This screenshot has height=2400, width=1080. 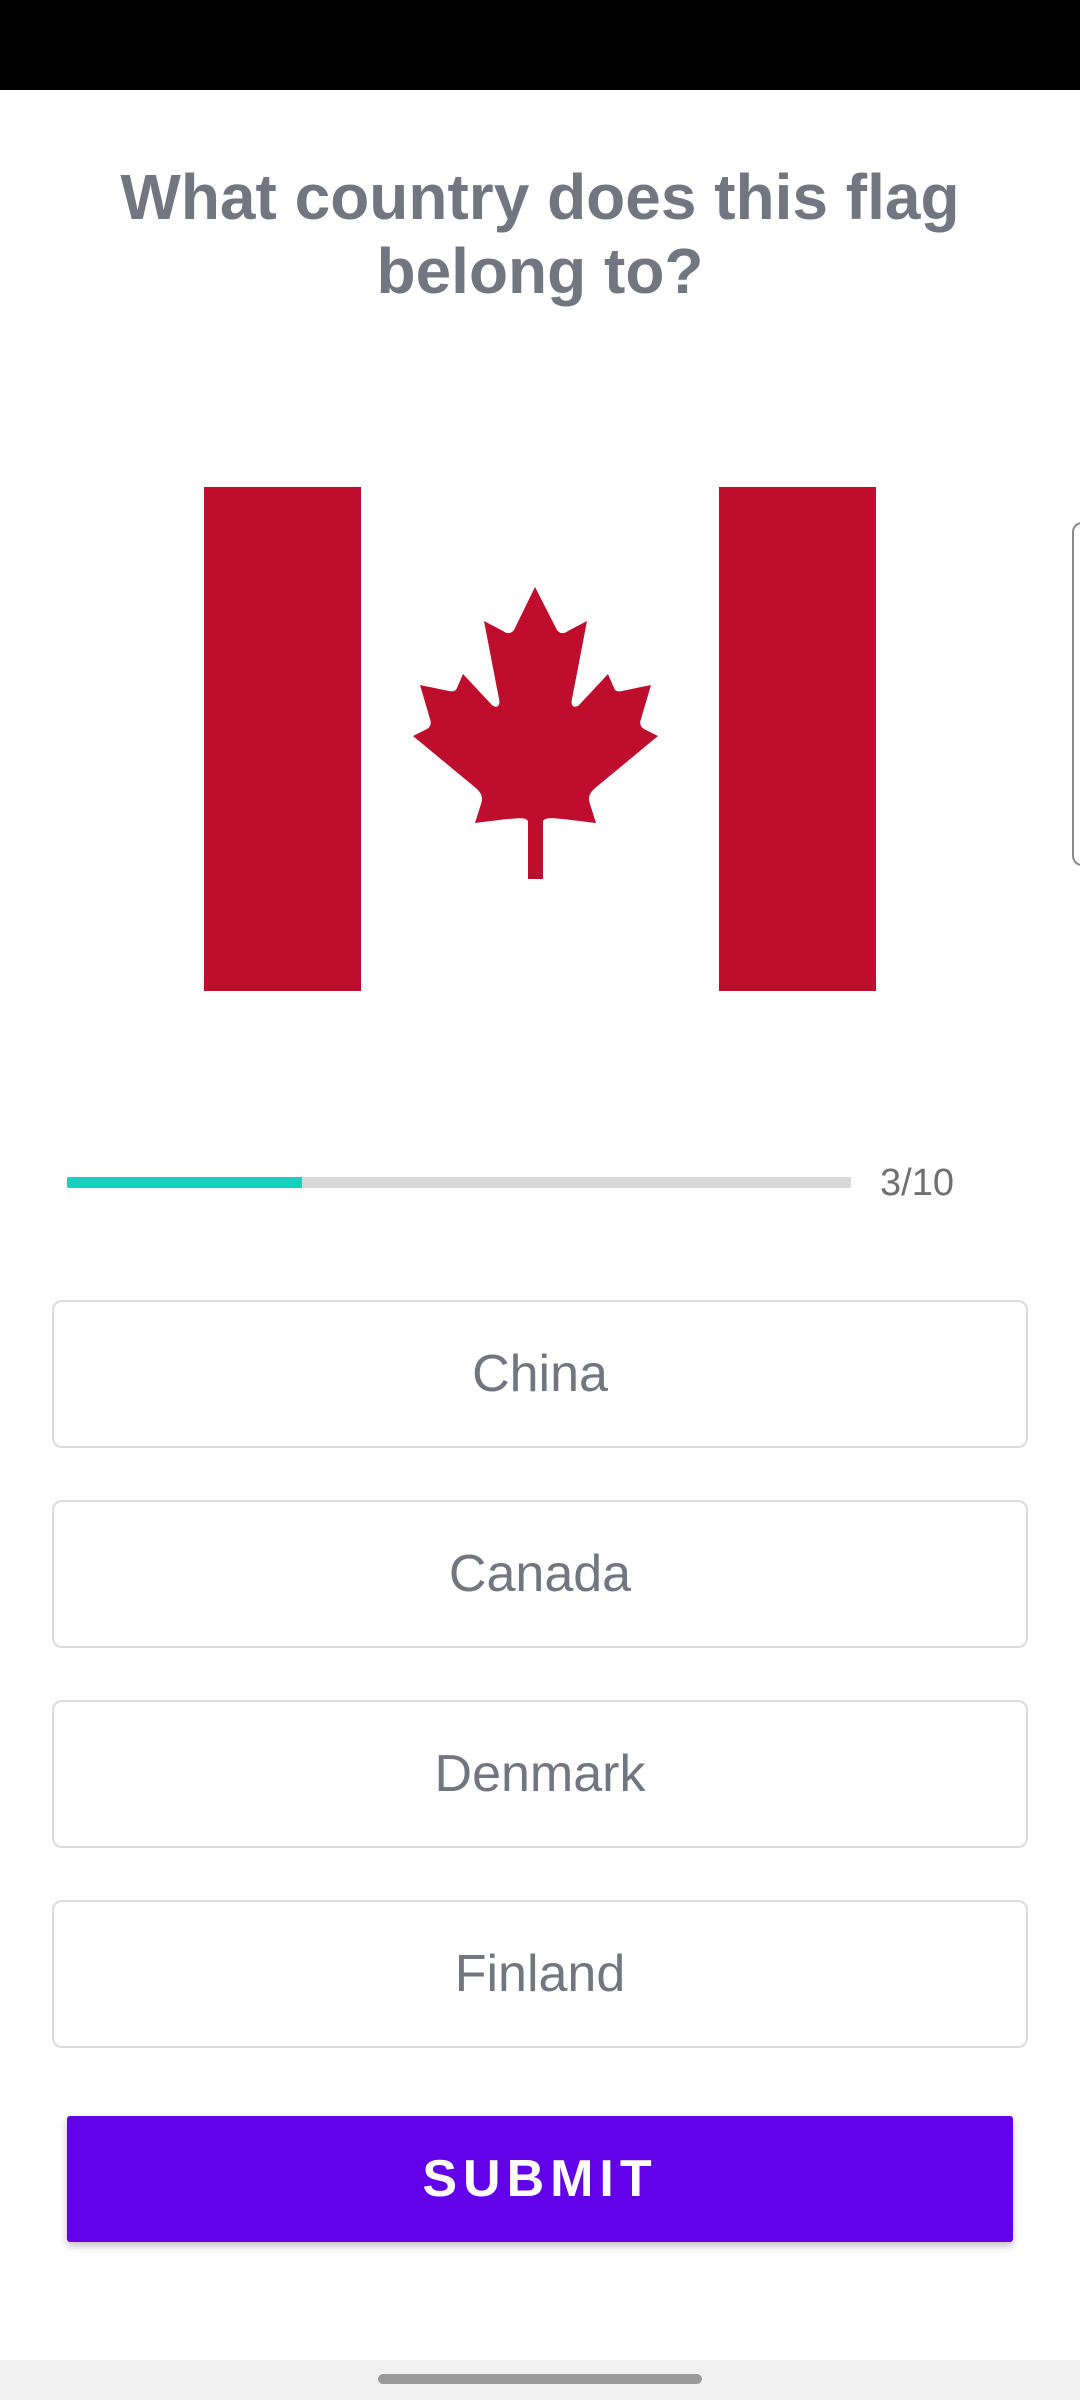 I want to click on progress-label: 3/10, so click(x=917, y=1183).